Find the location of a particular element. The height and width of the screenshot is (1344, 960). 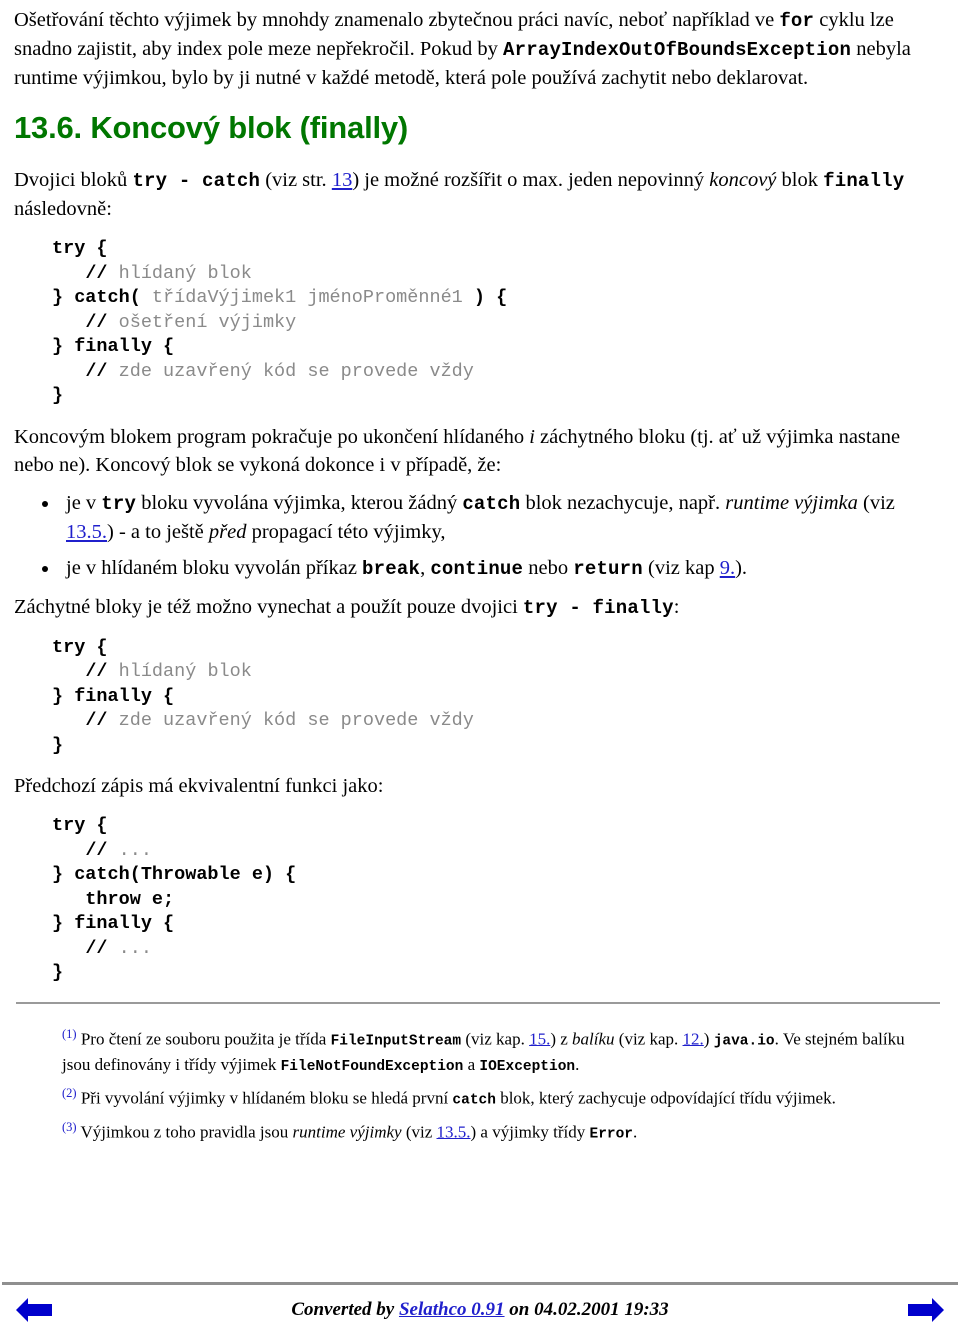

keyword-catch: catch is located at coordinates (491, 503).